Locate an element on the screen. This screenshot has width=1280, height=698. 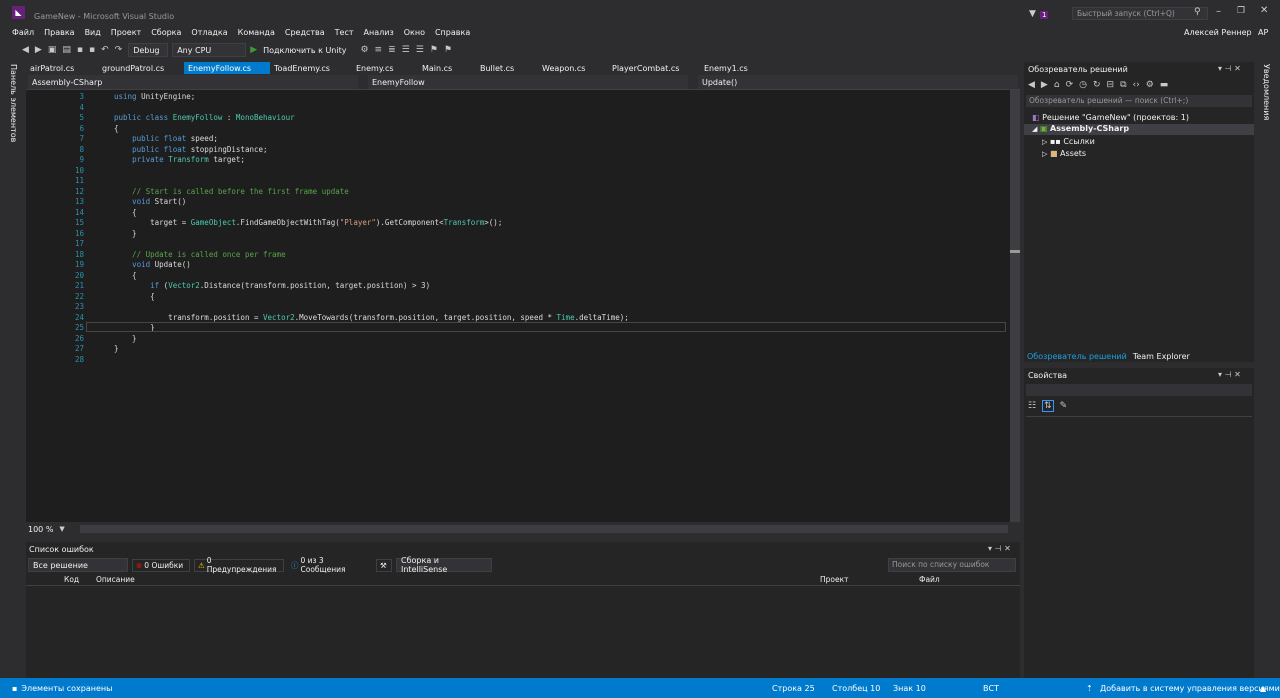
status-insert-mode: ВСТ is located at coordinates (991, 688).